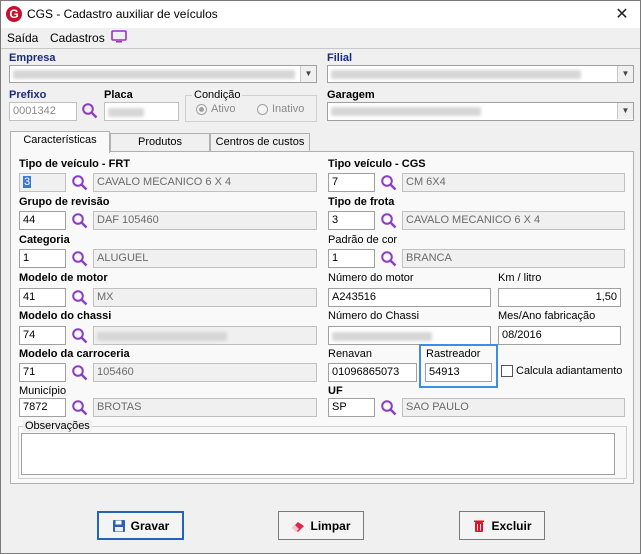 This screenshot has width=641, height=554. Describe the element at coordinates (201, 109) in the screenshot. I see `ativo-radio` at that location.